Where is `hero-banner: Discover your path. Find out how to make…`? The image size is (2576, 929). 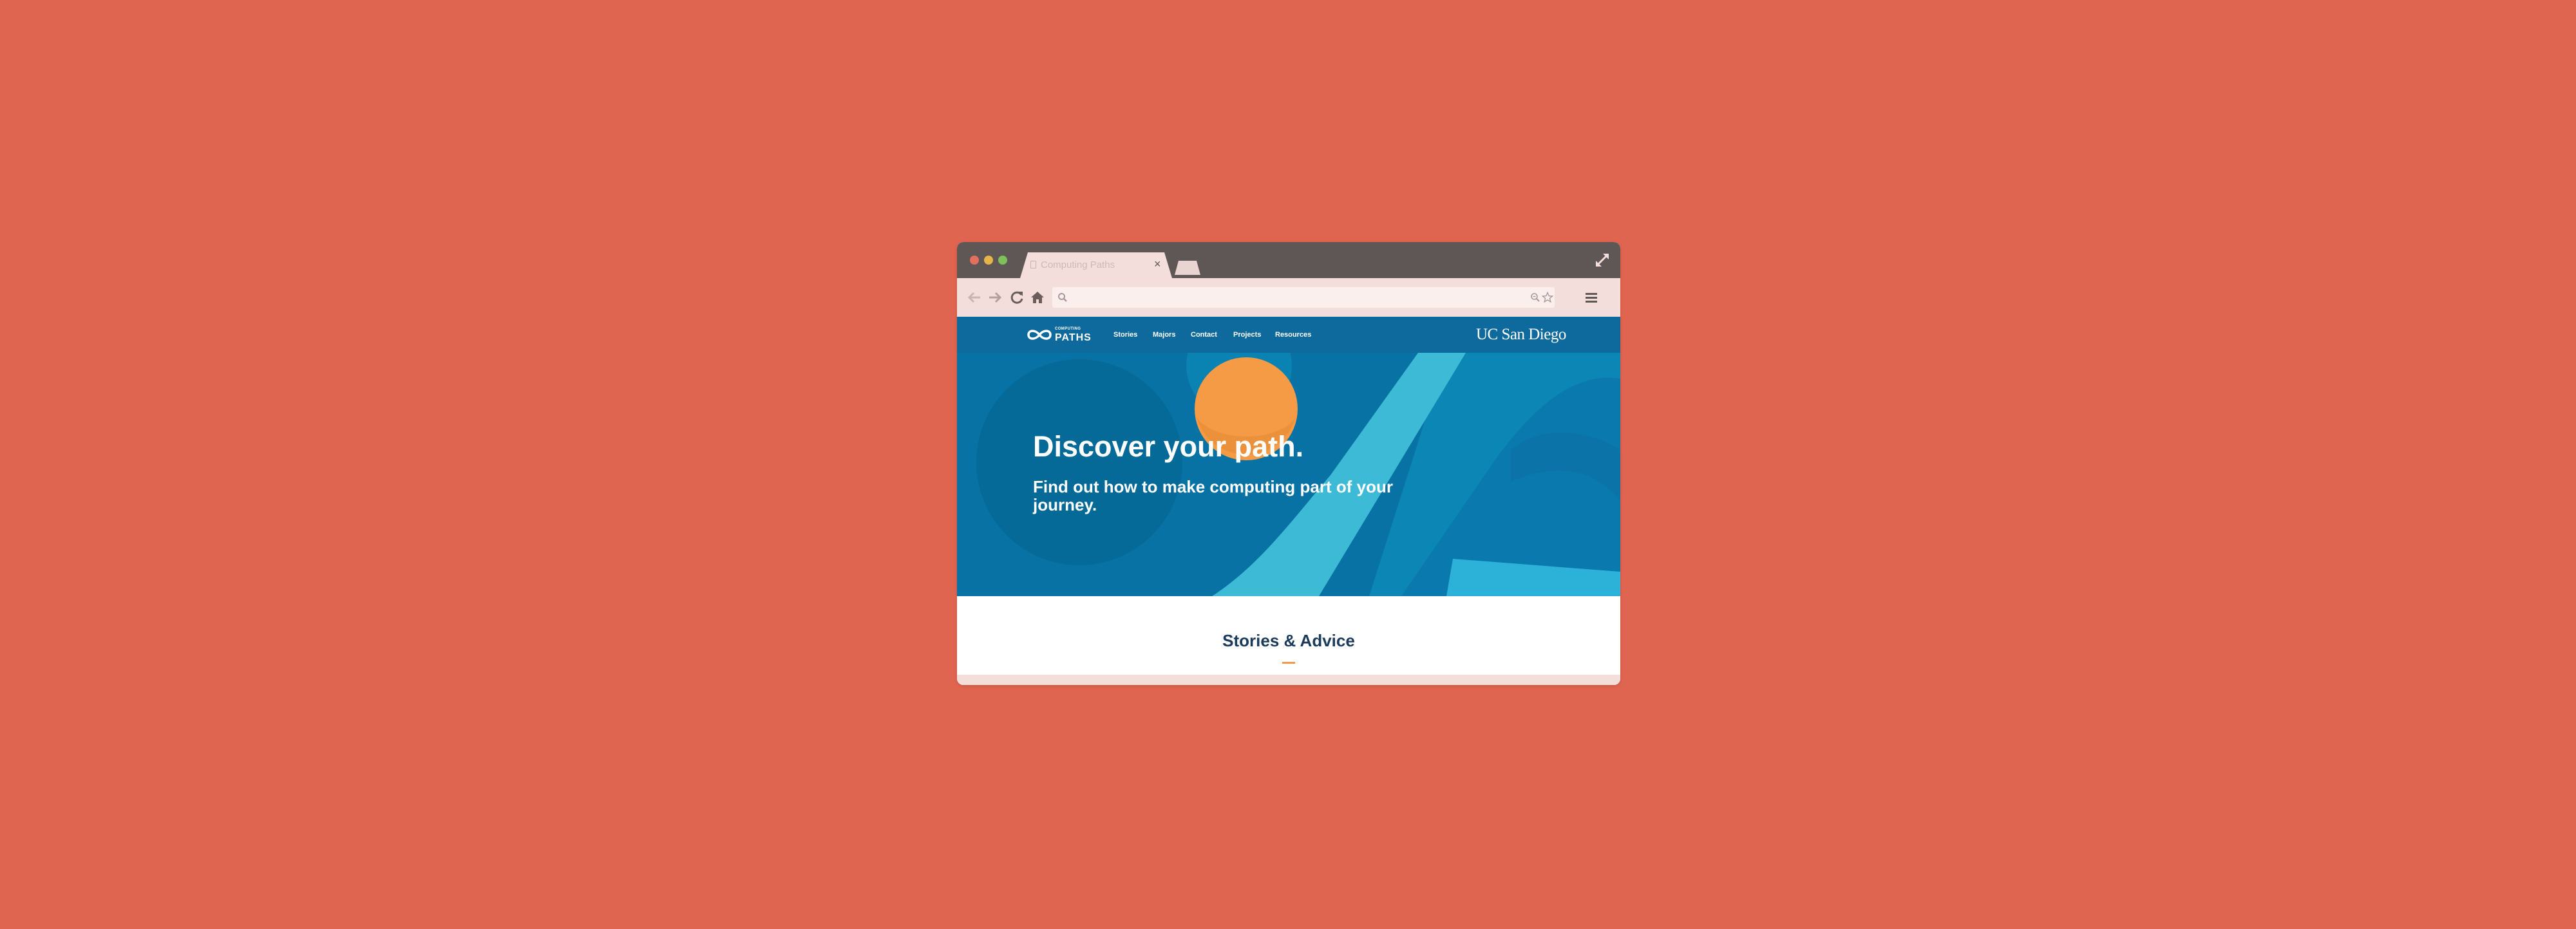 hero-banner: Discover your path. Find out how to make… is located at coordinates (1288, 474).